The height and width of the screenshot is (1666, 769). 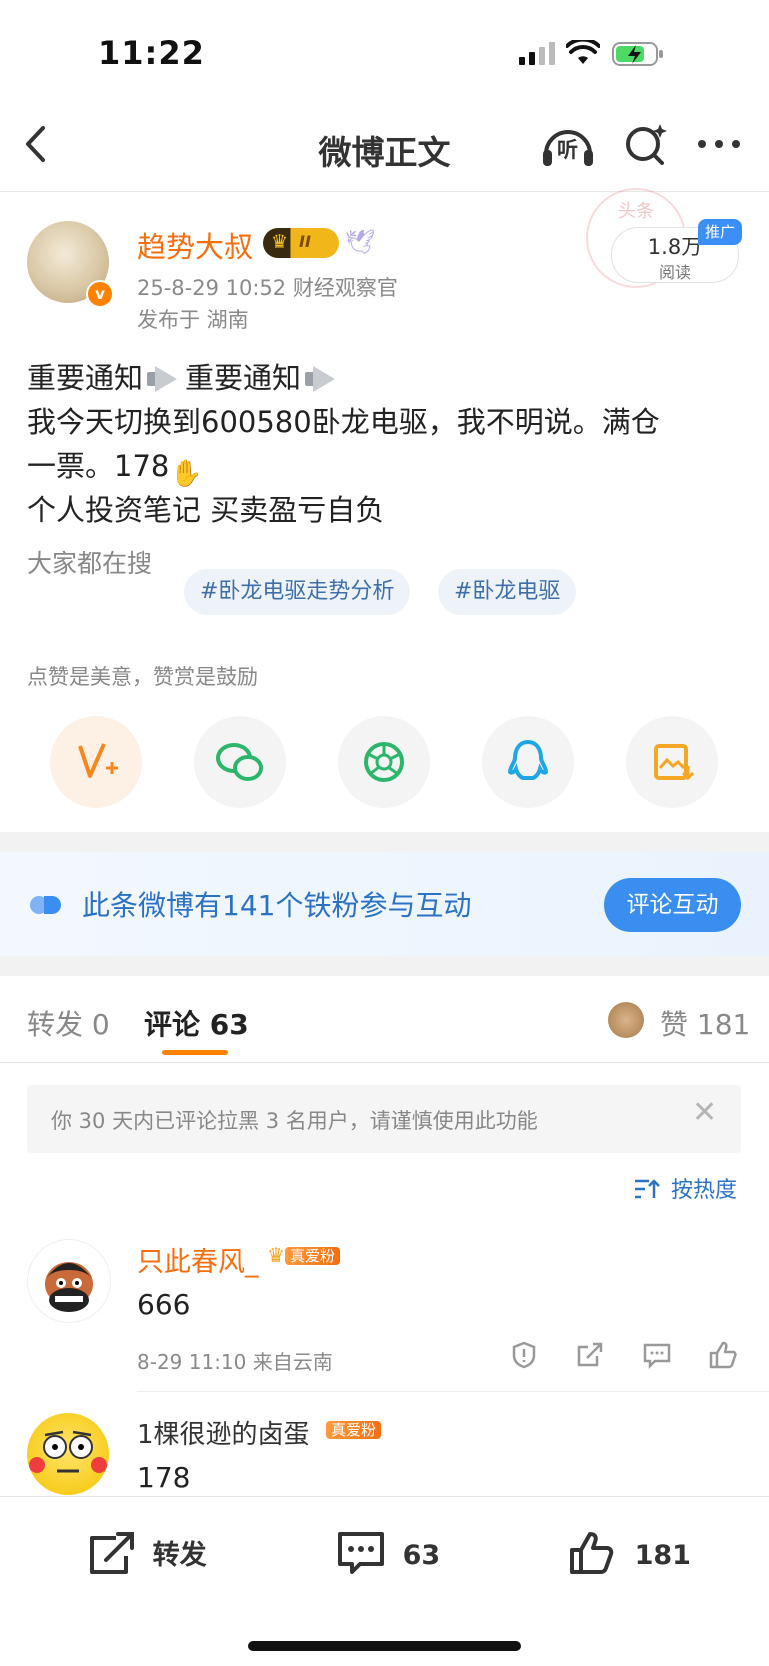 I want to click on reward-button, so click(x=96, y=762).